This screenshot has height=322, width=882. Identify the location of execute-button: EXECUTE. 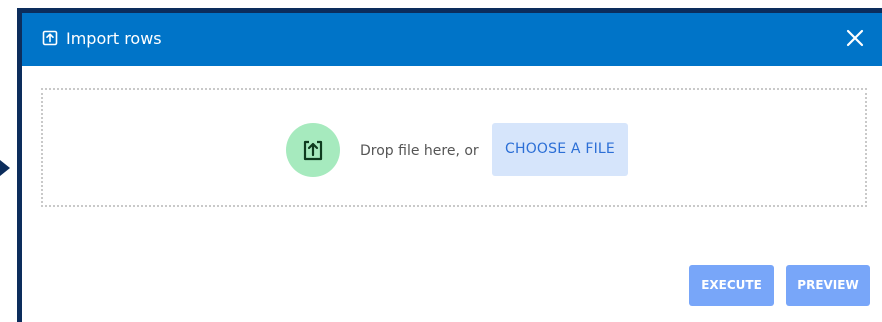
(731, 285).